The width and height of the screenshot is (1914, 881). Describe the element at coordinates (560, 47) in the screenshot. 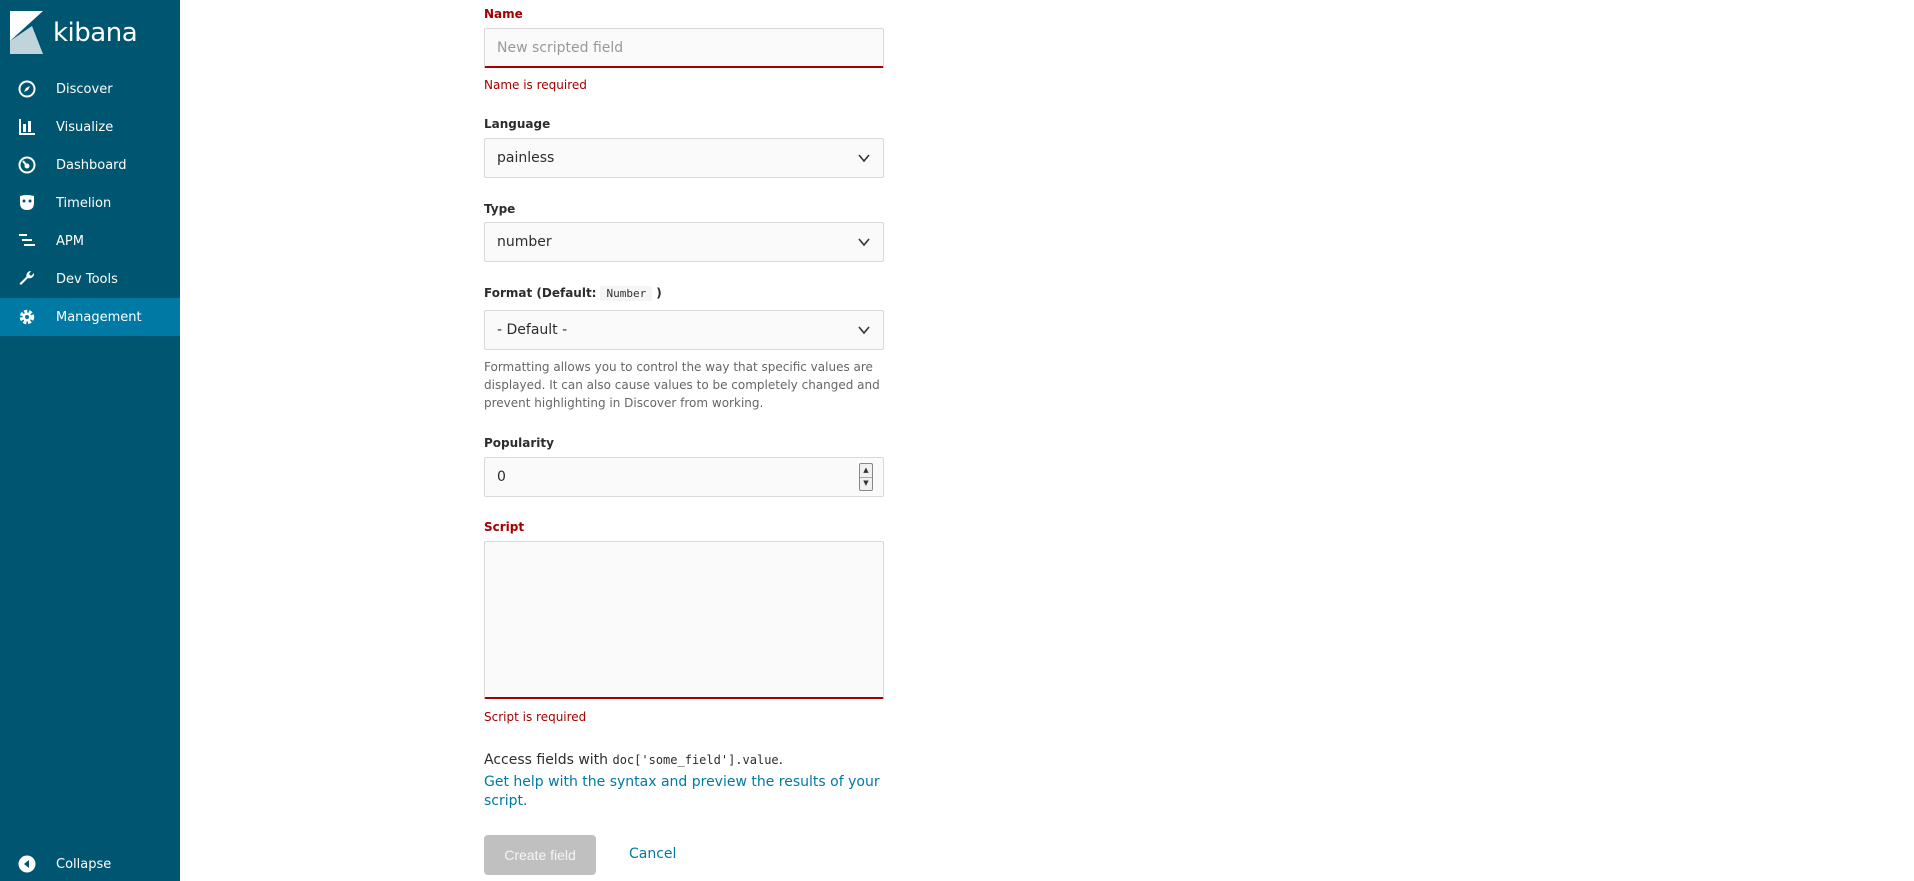

I see `name-placeholder: New scripted field` at that location.